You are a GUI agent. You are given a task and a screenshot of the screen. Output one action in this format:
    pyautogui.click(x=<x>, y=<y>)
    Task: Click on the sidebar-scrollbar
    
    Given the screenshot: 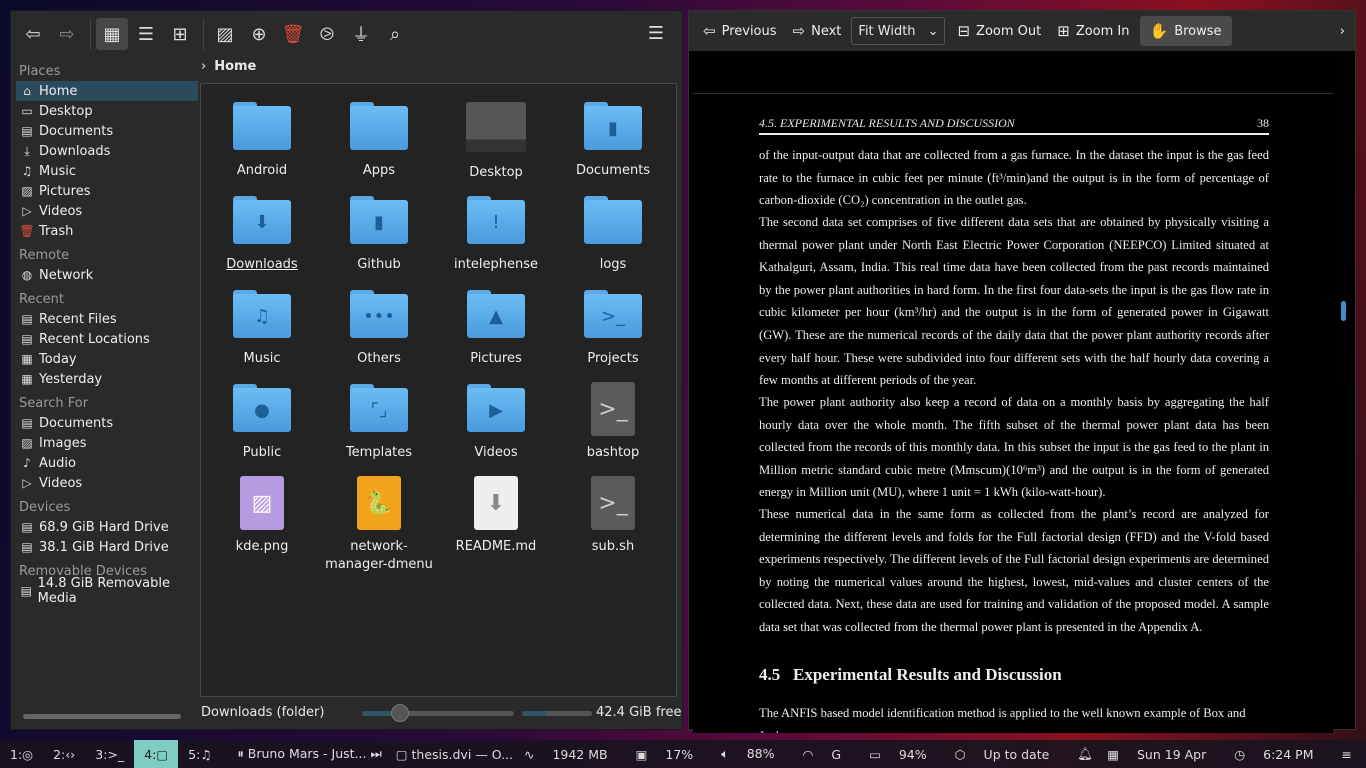 What is the action you would take?
    pyautogui.click(x=102, y=716)
    